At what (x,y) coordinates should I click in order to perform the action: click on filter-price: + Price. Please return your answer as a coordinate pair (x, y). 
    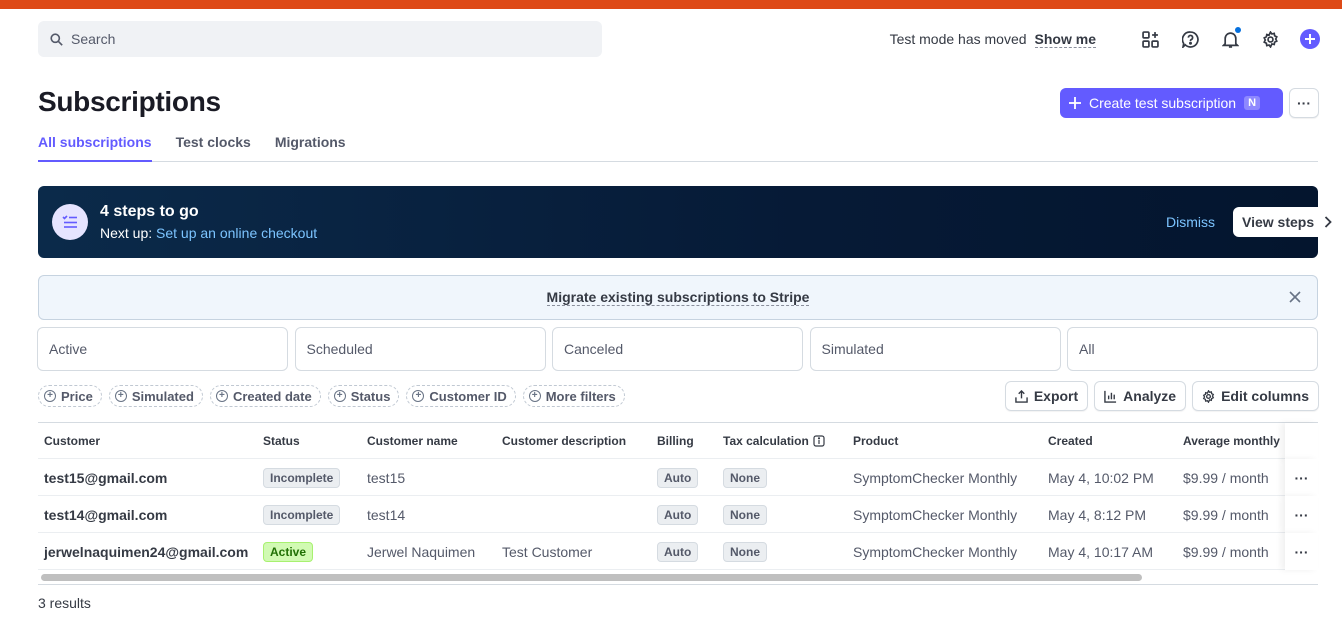
    Looking at the image, I should click on (70, 396).